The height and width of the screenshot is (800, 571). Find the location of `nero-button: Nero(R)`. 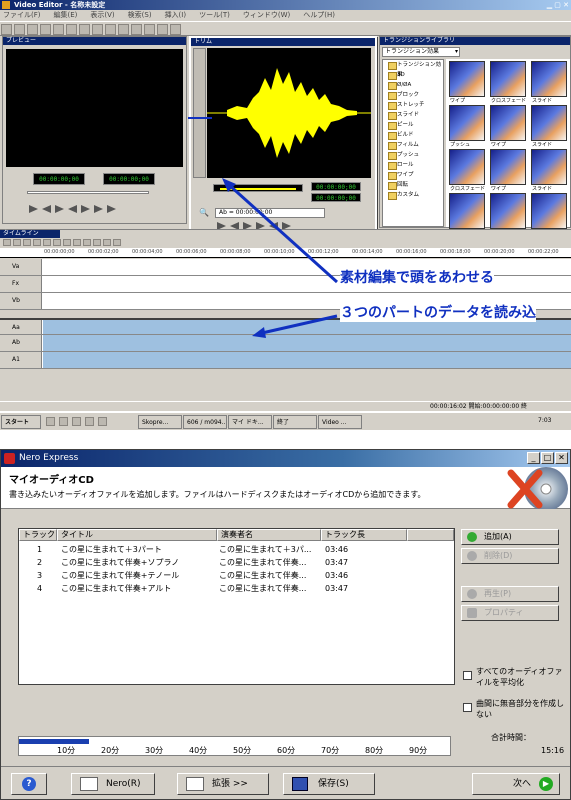

nero-button: Nero(R) is located at coordinates (113, 784).